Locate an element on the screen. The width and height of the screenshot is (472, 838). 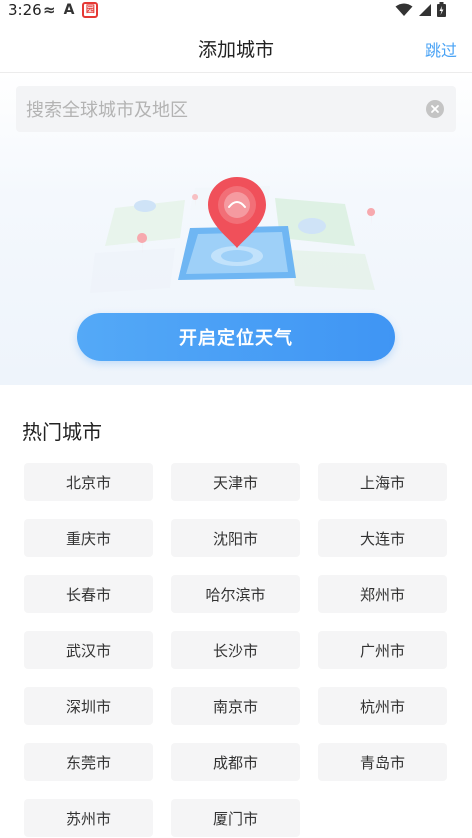
status-bar: 3:26 ≈ A 园 is located at coordinates (236, 11).